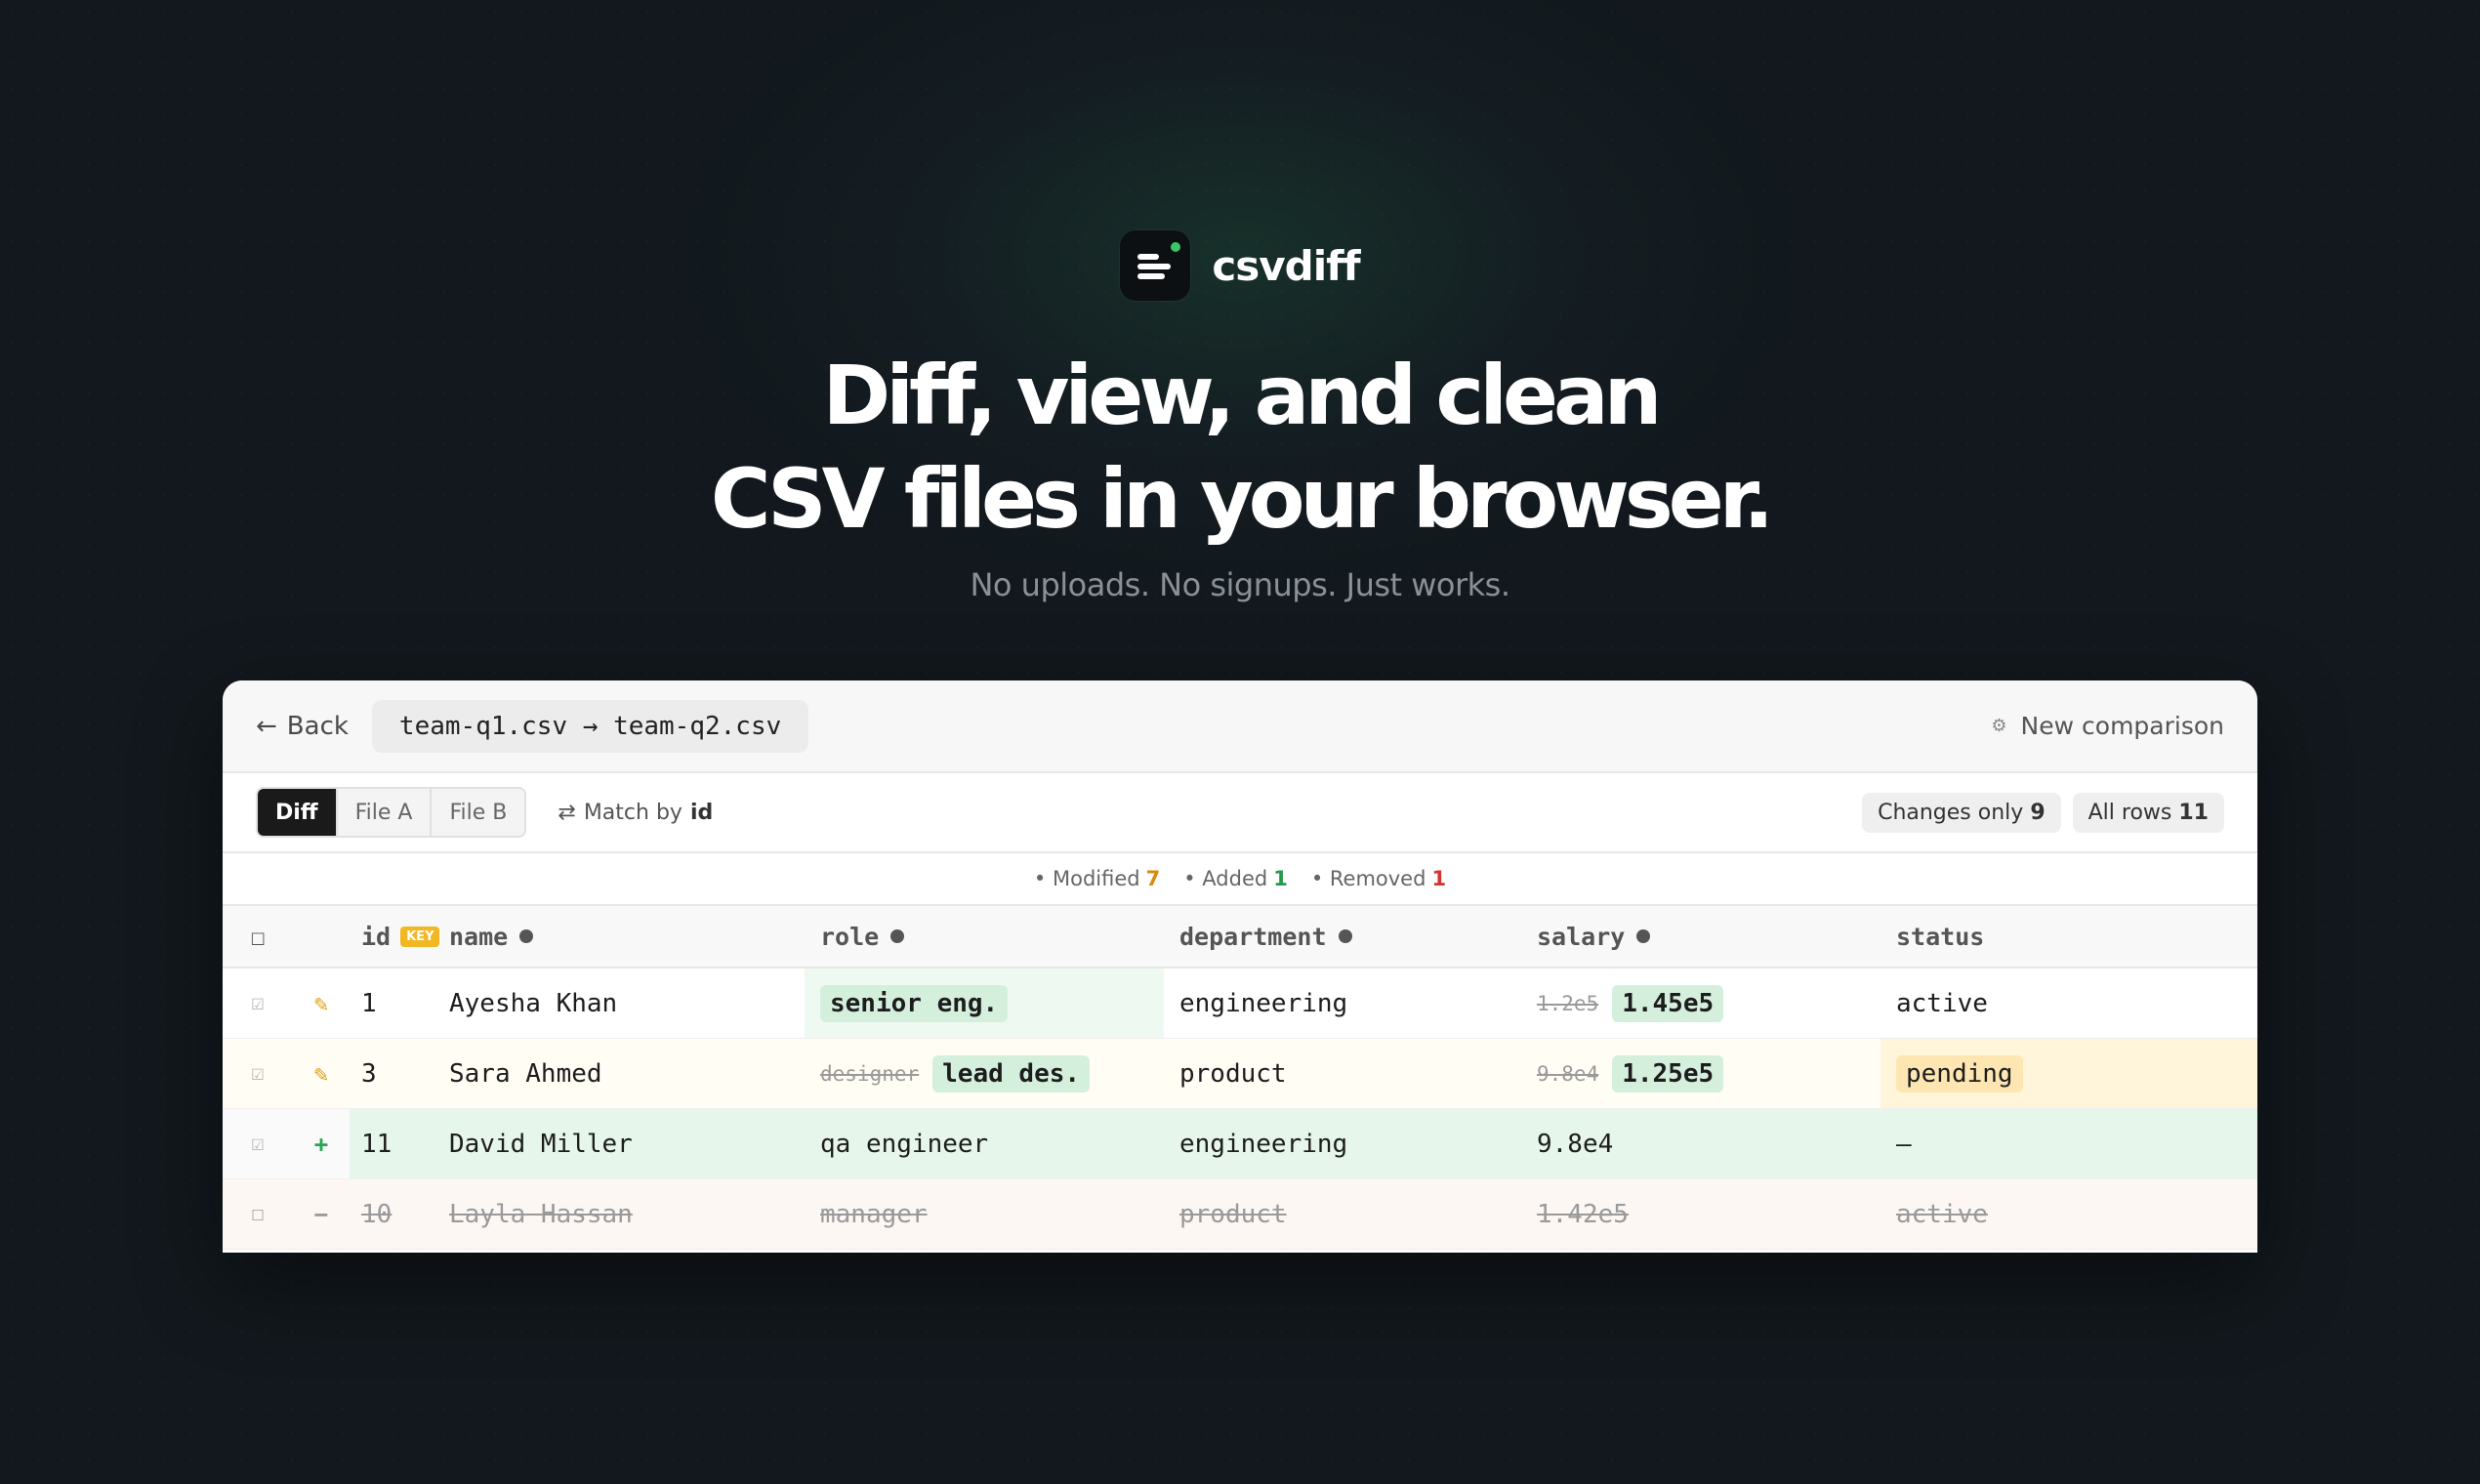 This screenshot has height=1484, width=2480. I want to click on cell-salary-changed: 1.2e5 1.45e5, so click(1701, 1004).